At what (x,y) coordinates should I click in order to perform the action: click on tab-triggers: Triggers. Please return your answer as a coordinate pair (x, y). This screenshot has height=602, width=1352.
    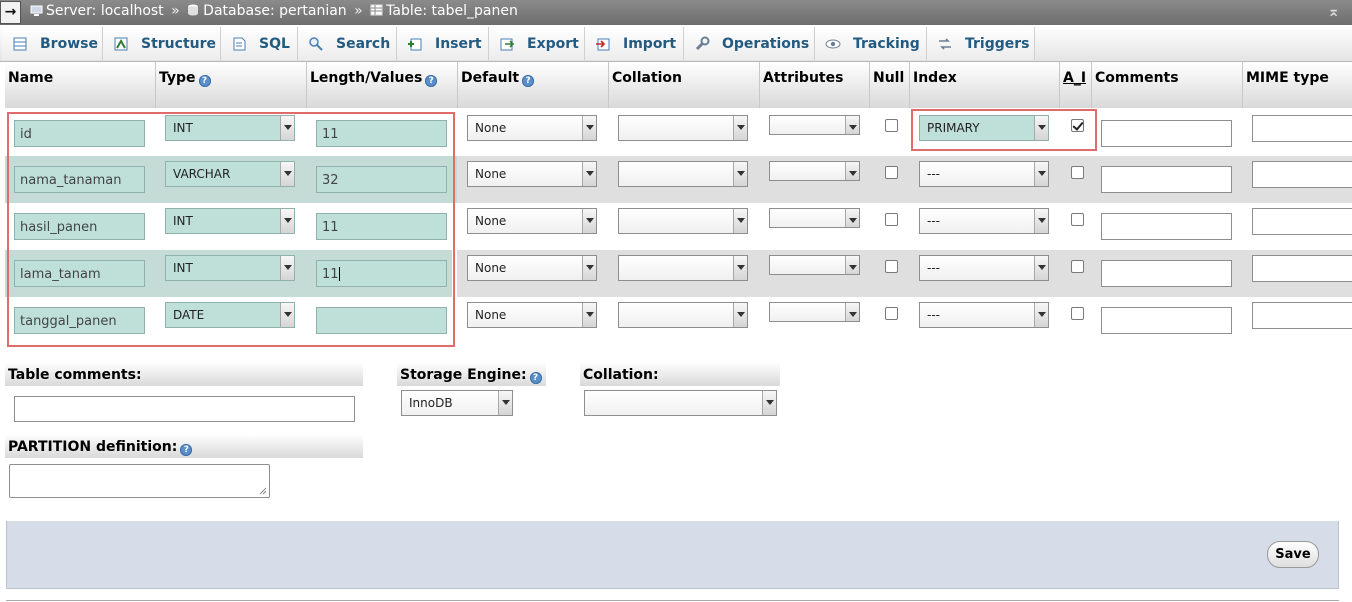
    Looking at the image, I should click on (981, 43).